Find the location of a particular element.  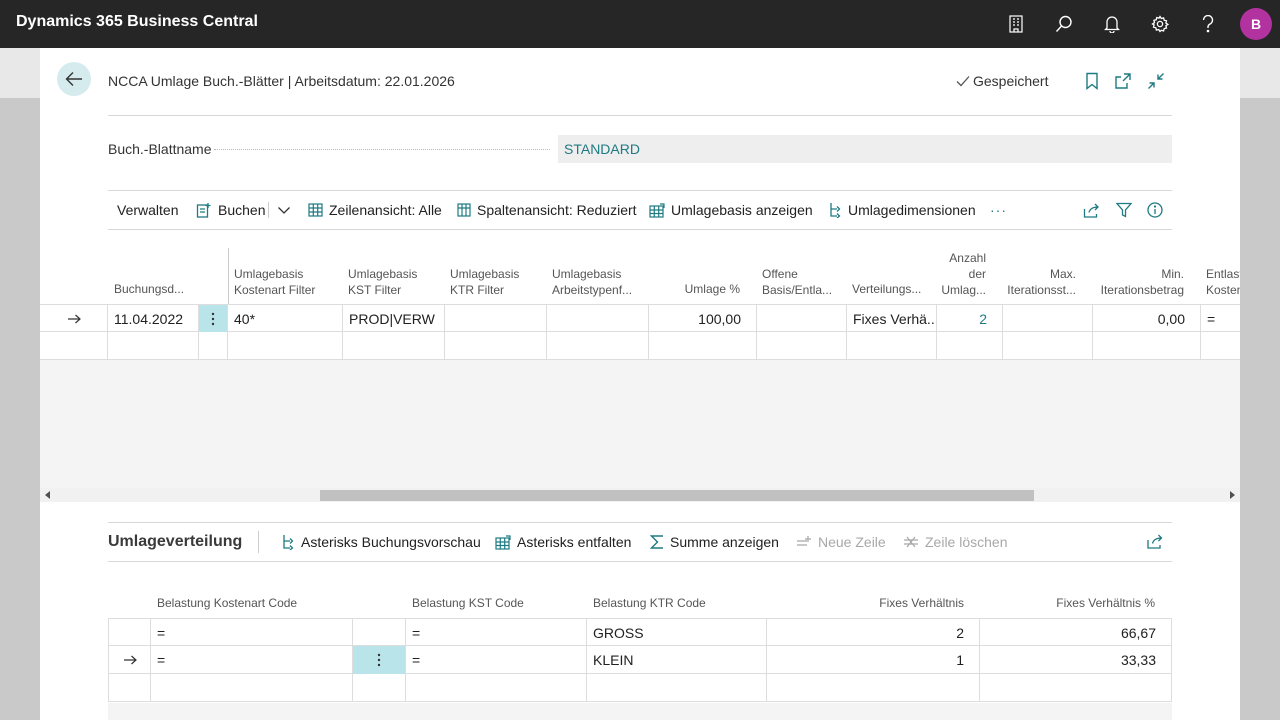

search-icon is located at coordinates (1064, 24).